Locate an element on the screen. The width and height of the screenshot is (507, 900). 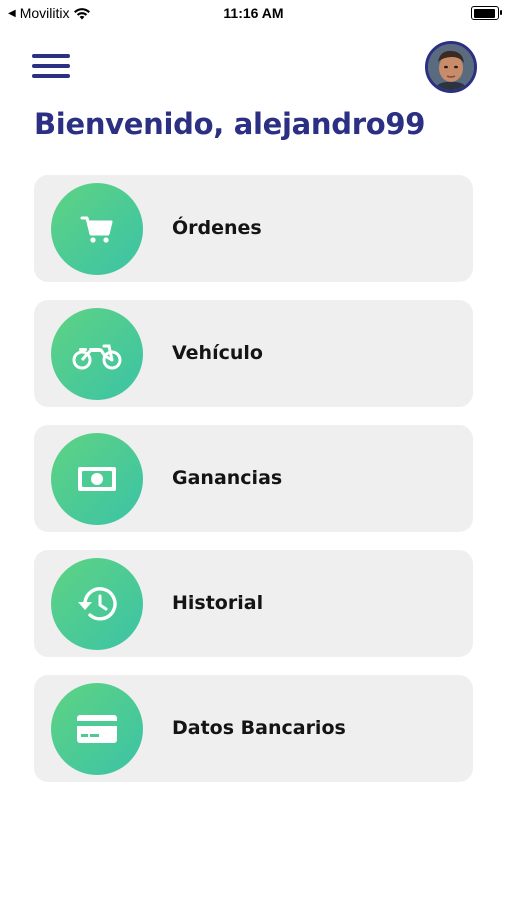
menu-item-ordenes: Órdenes is located at coordinates (253, 228).